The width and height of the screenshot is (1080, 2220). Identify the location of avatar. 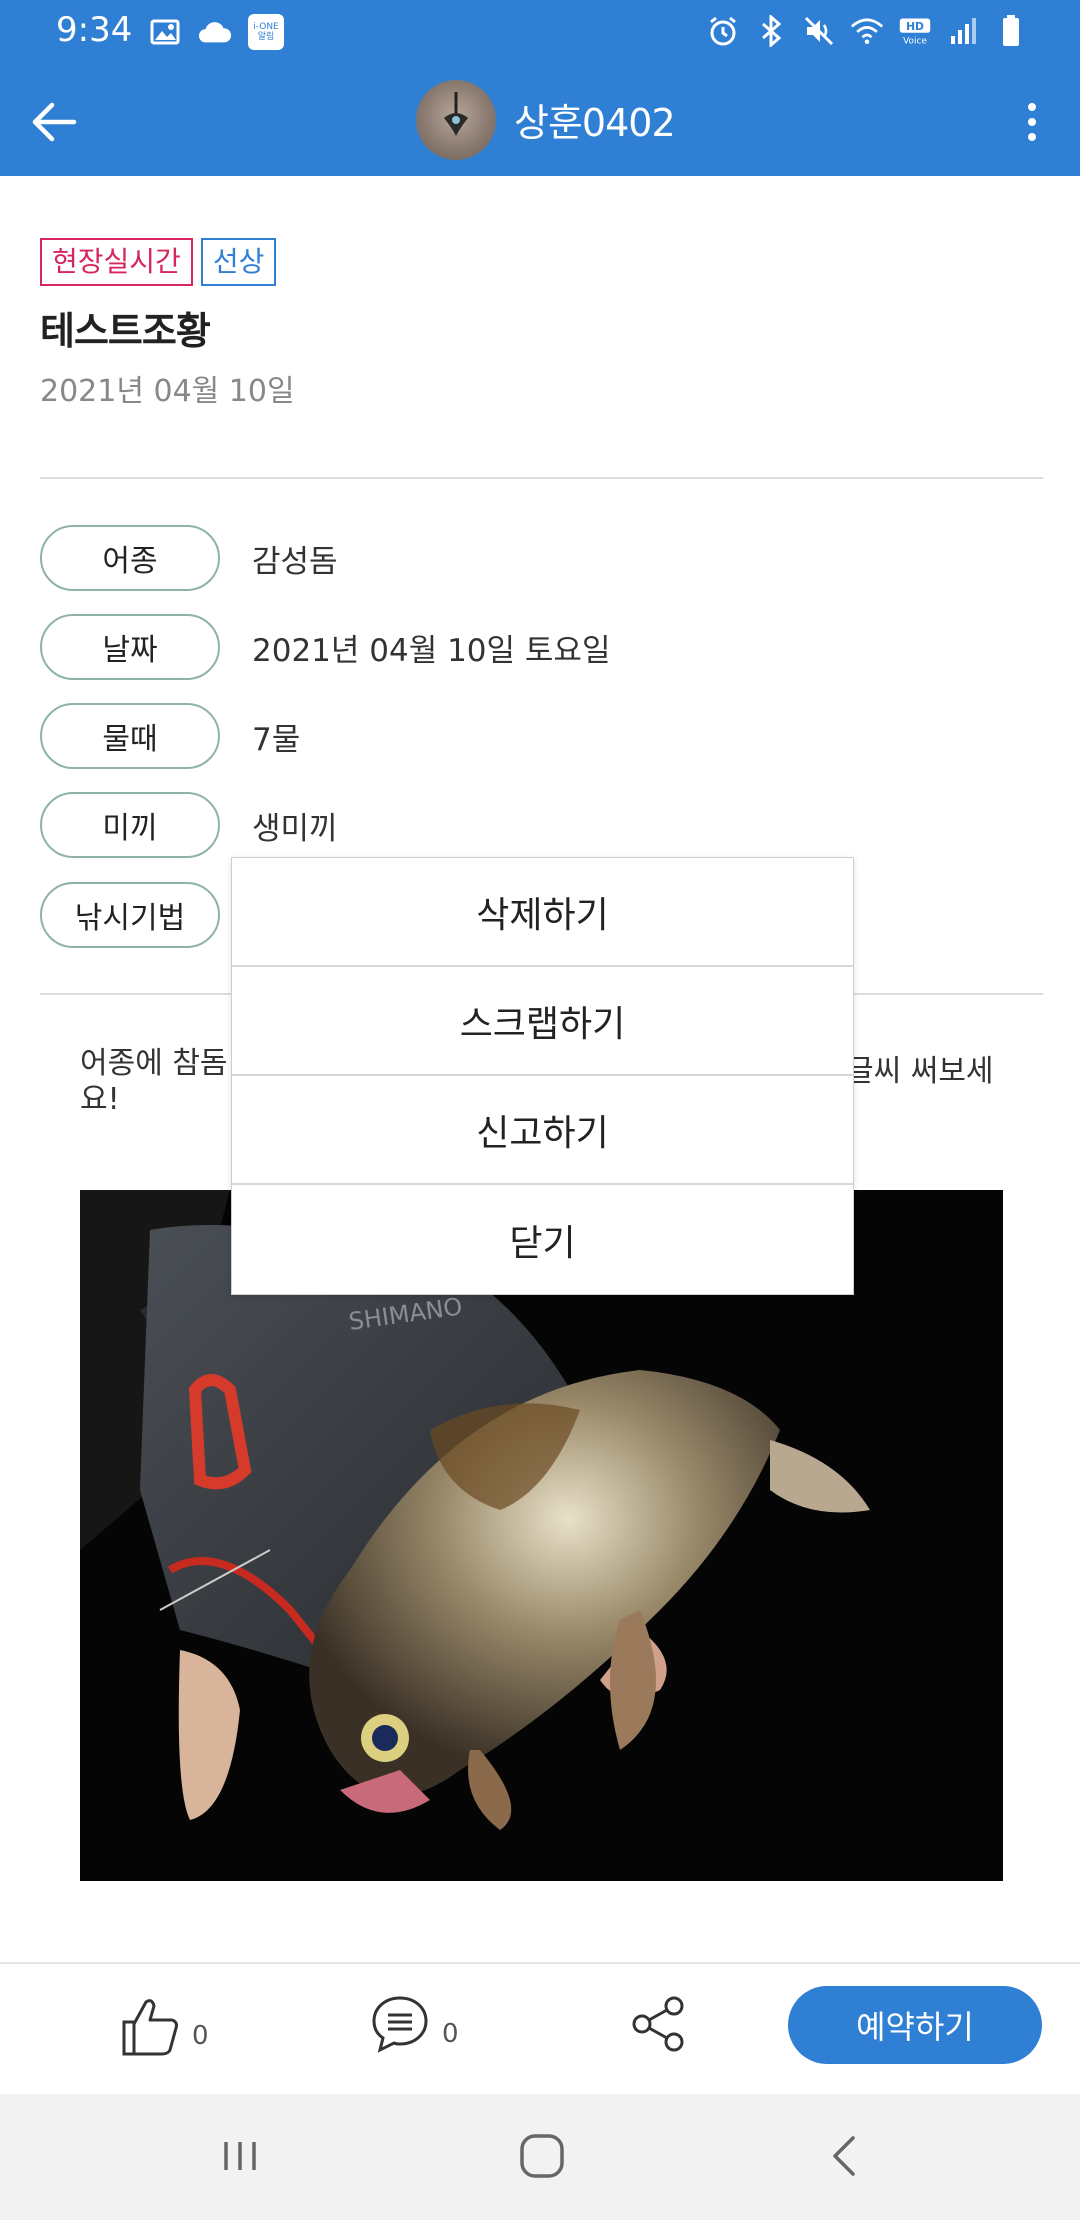
(456, 120).